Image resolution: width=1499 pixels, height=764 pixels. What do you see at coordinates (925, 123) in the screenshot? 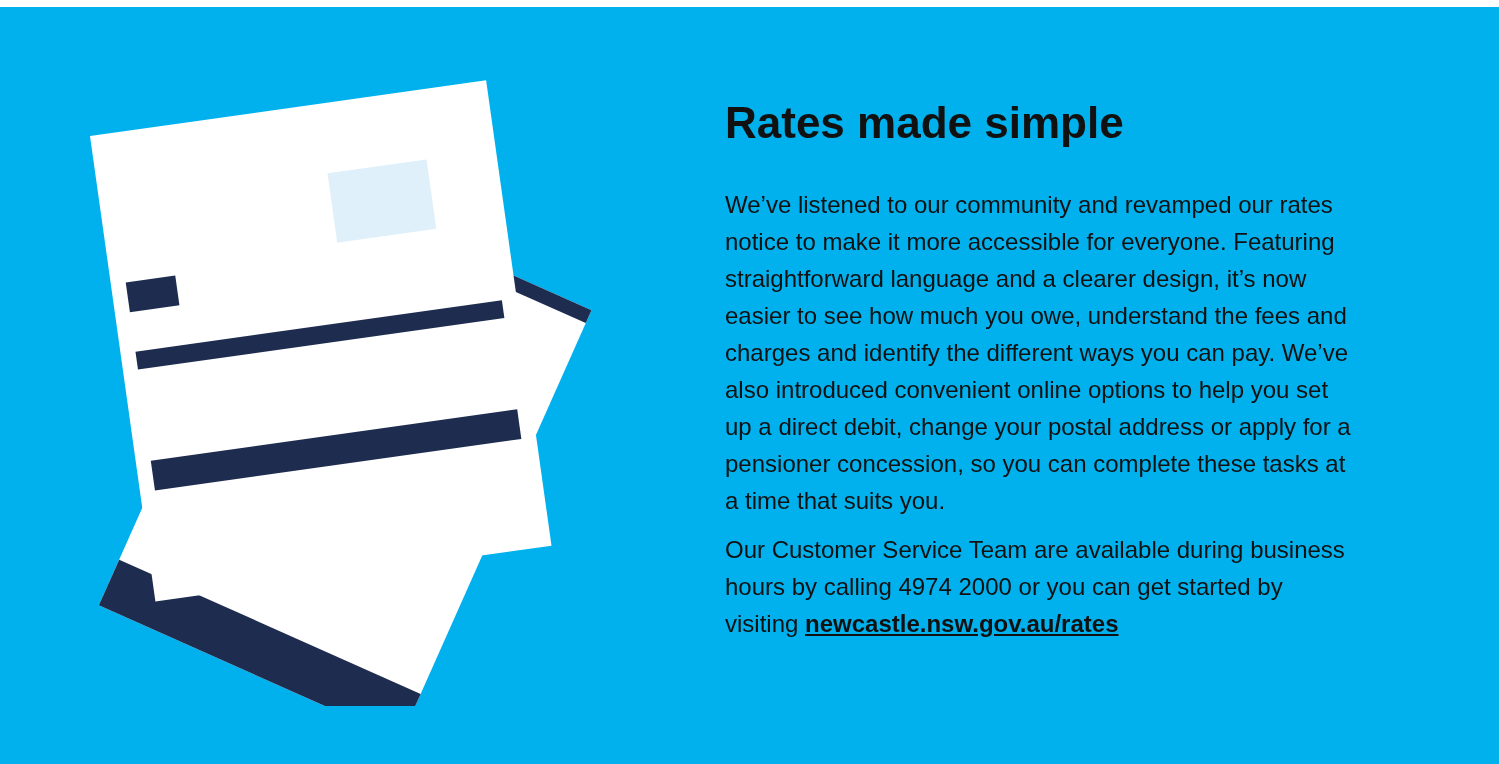
I see `heading: Rates made simple` at bounding box center [925, 123].